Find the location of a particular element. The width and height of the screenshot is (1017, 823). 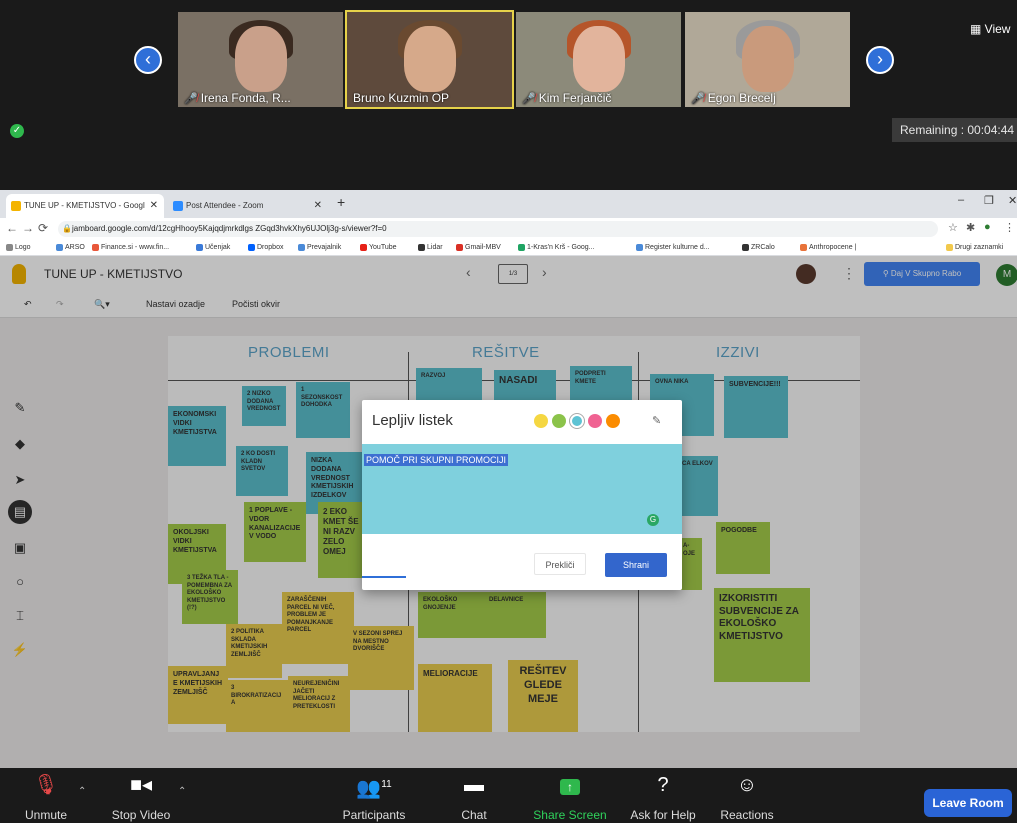

video-tile: 🎤̸ Kim Ferjančič is located at coordinates (598, 59).